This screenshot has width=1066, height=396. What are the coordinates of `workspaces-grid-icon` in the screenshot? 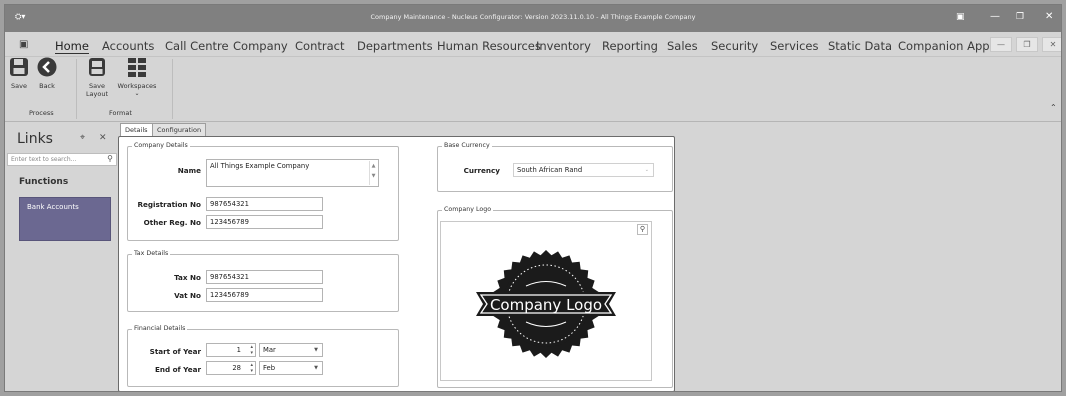 It's located at (137, 67).